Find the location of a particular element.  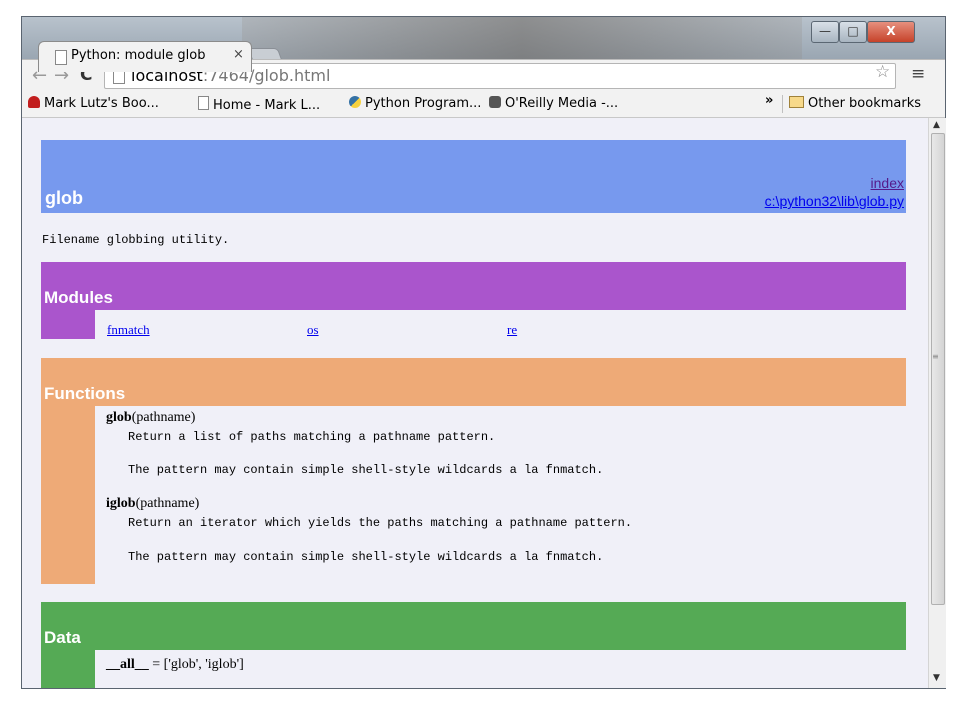

bookmark-star-icon: ☆ is located at coordinates (882, 72).